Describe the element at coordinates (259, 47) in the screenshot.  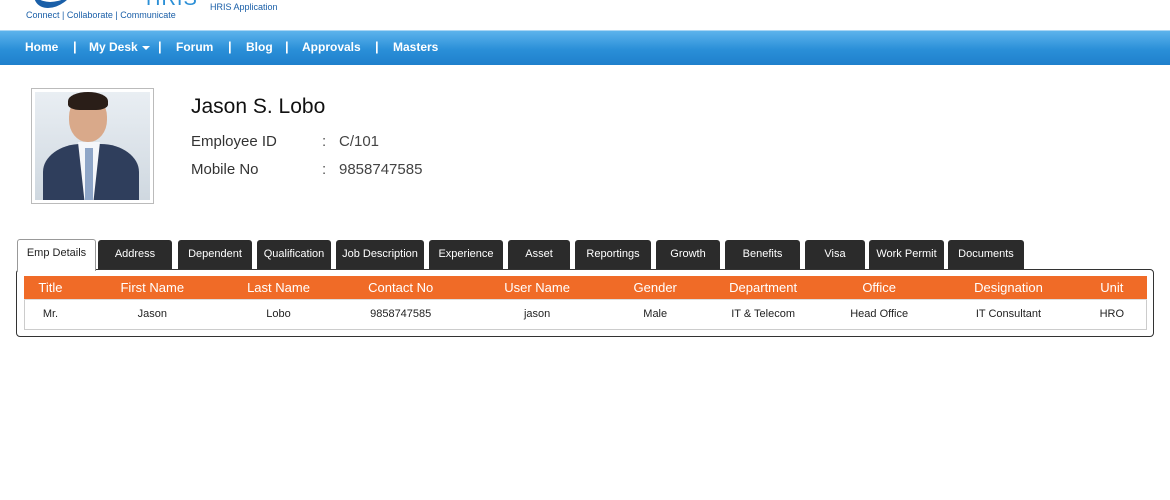
I see `nav-blog: Blog` at that location.